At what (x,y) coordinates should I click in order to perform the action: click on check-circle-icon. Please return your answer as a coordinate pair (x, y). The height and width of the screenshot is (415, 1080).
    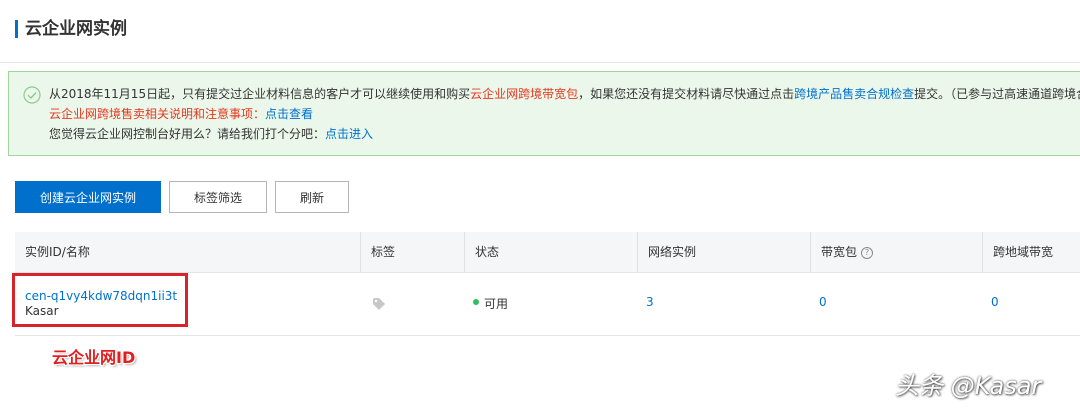
    Looking at the image, I should click on (32, 95).